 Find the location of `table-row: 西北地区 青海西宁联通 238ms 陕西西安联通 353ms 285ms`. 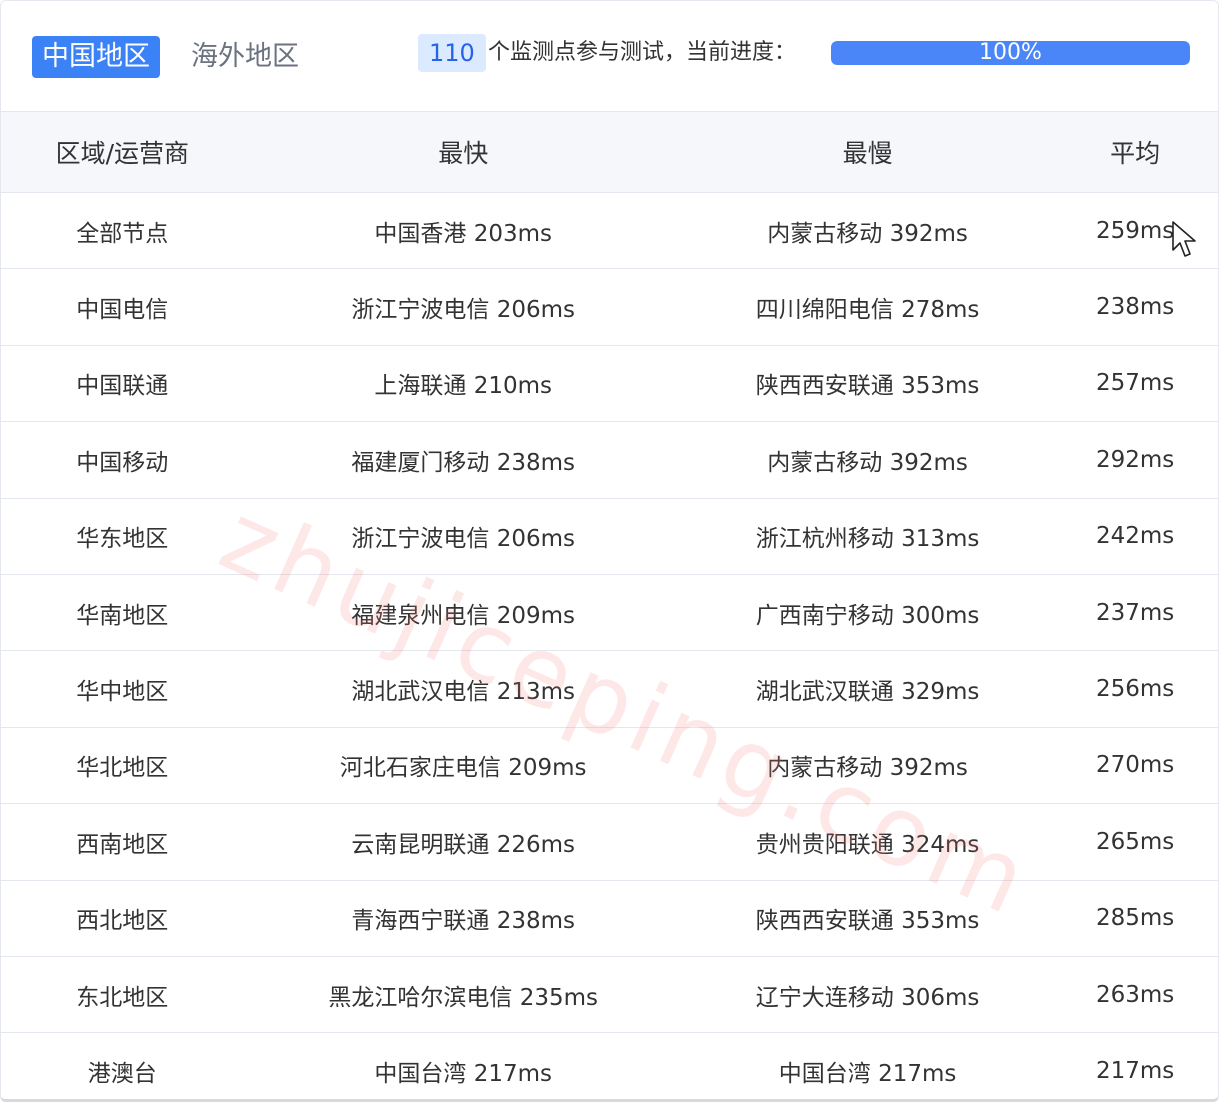

table-row: 西北地区 青海西宁联通 238ms 陕西西安联通 353ms 285ms is located at coordinates (609, 919).